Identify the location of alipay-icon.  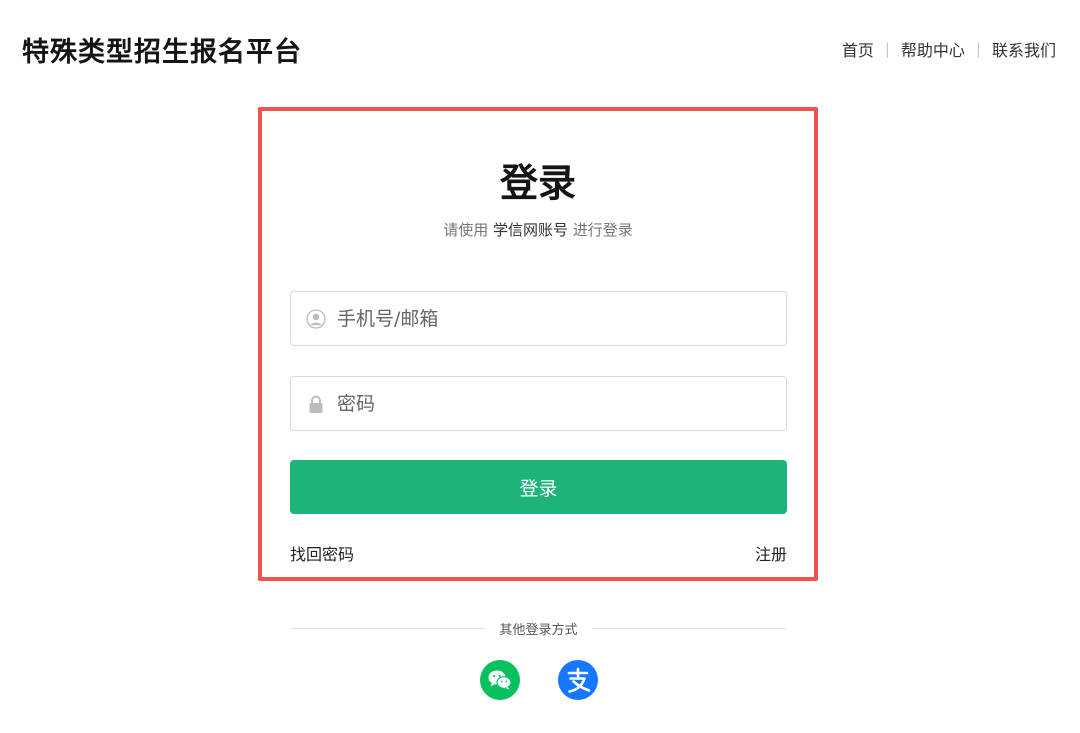
(579, 680).